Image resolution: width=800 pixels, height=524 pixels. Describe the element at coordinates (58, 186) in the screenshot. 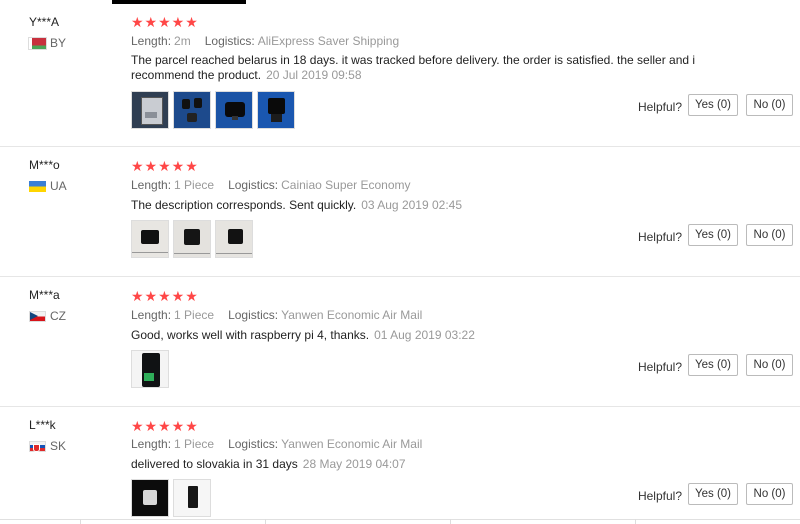

I see `country-code: UA` at that location.